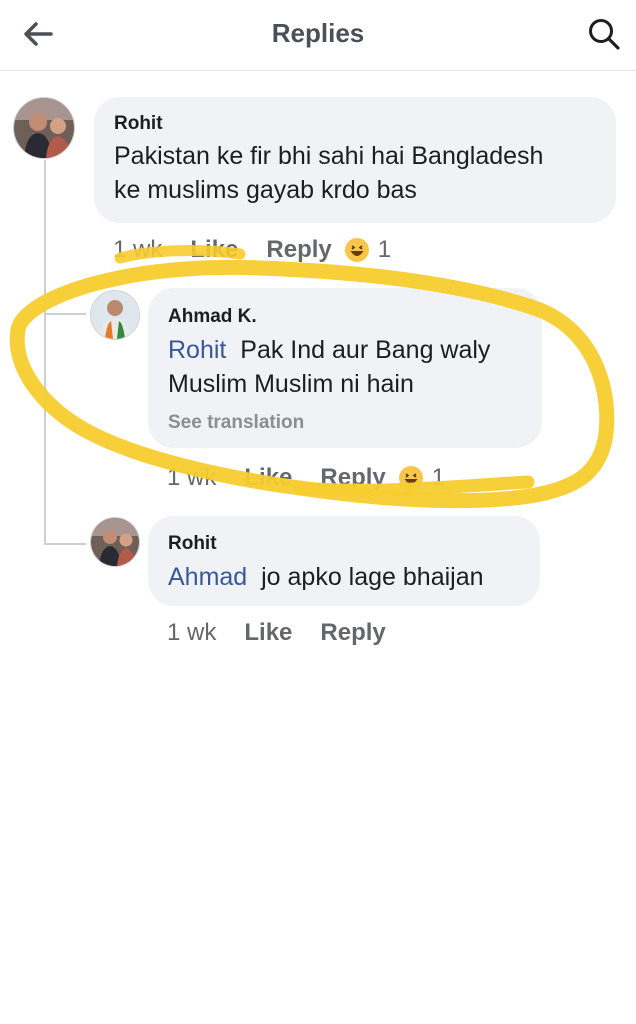 The height and width of the screenshot is (1024, 636). I want to click on page-title: Replies, so click(318, 33).